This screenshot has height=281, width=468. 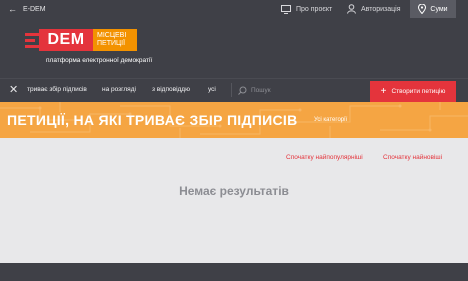 What do you see at coordinates (13, 90) in the screenshot?
I see `close-icon: ✕` at bounding box center [13, 90].